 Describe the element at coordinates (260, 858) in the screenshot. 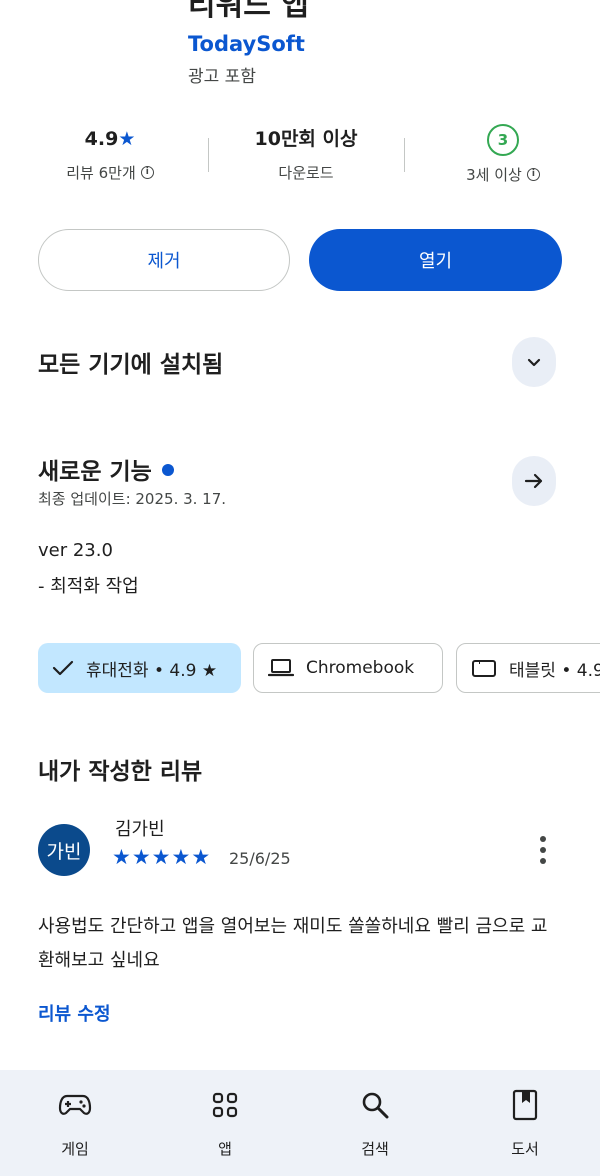

I see `review-date: 25/6/25` at that location.